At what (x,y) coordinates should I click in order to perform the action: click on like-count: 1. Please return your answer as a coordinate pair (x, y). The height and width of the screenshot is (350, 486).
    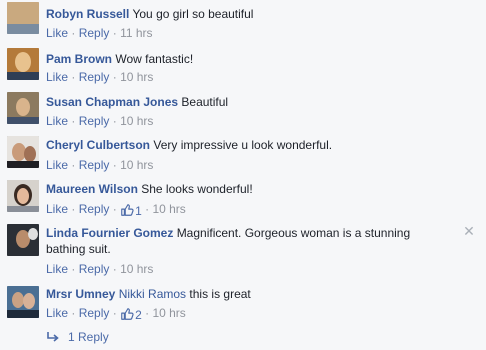
    Looking at the image, I should click on (131, 211).